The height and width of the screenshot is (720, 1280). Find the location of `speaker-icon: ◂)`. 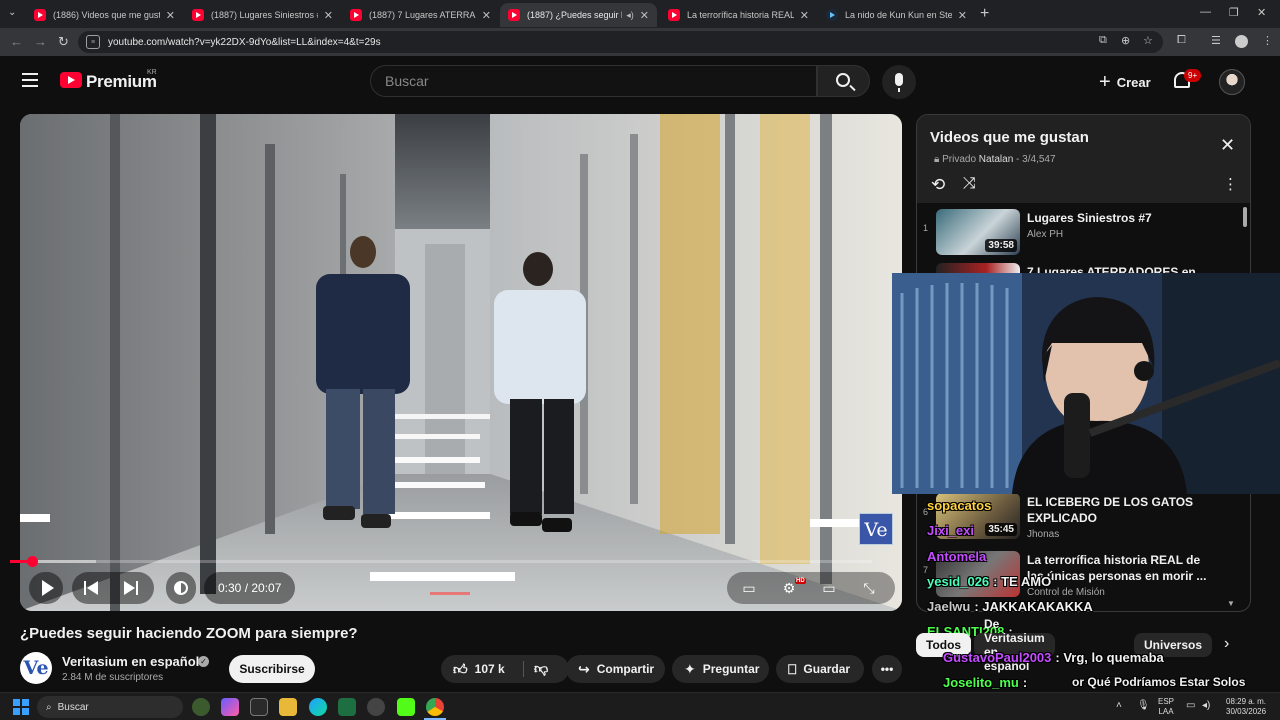

speaker-icon: ◂) is located at coordinates (630, 15).